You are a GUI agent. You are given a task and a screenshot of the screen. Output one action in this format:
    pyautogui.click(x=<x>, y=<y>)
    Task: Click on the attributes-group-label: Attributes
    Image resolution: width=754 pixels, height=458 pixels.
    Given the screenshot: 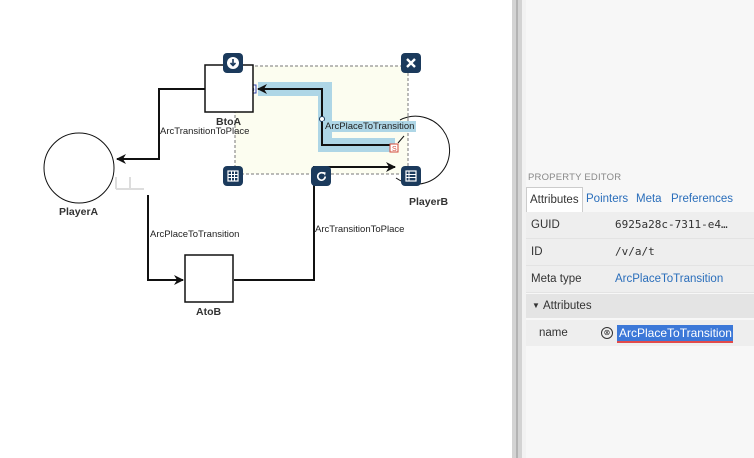 What is the action you would take?
    pyautogui.click(x=567, y=306)
    